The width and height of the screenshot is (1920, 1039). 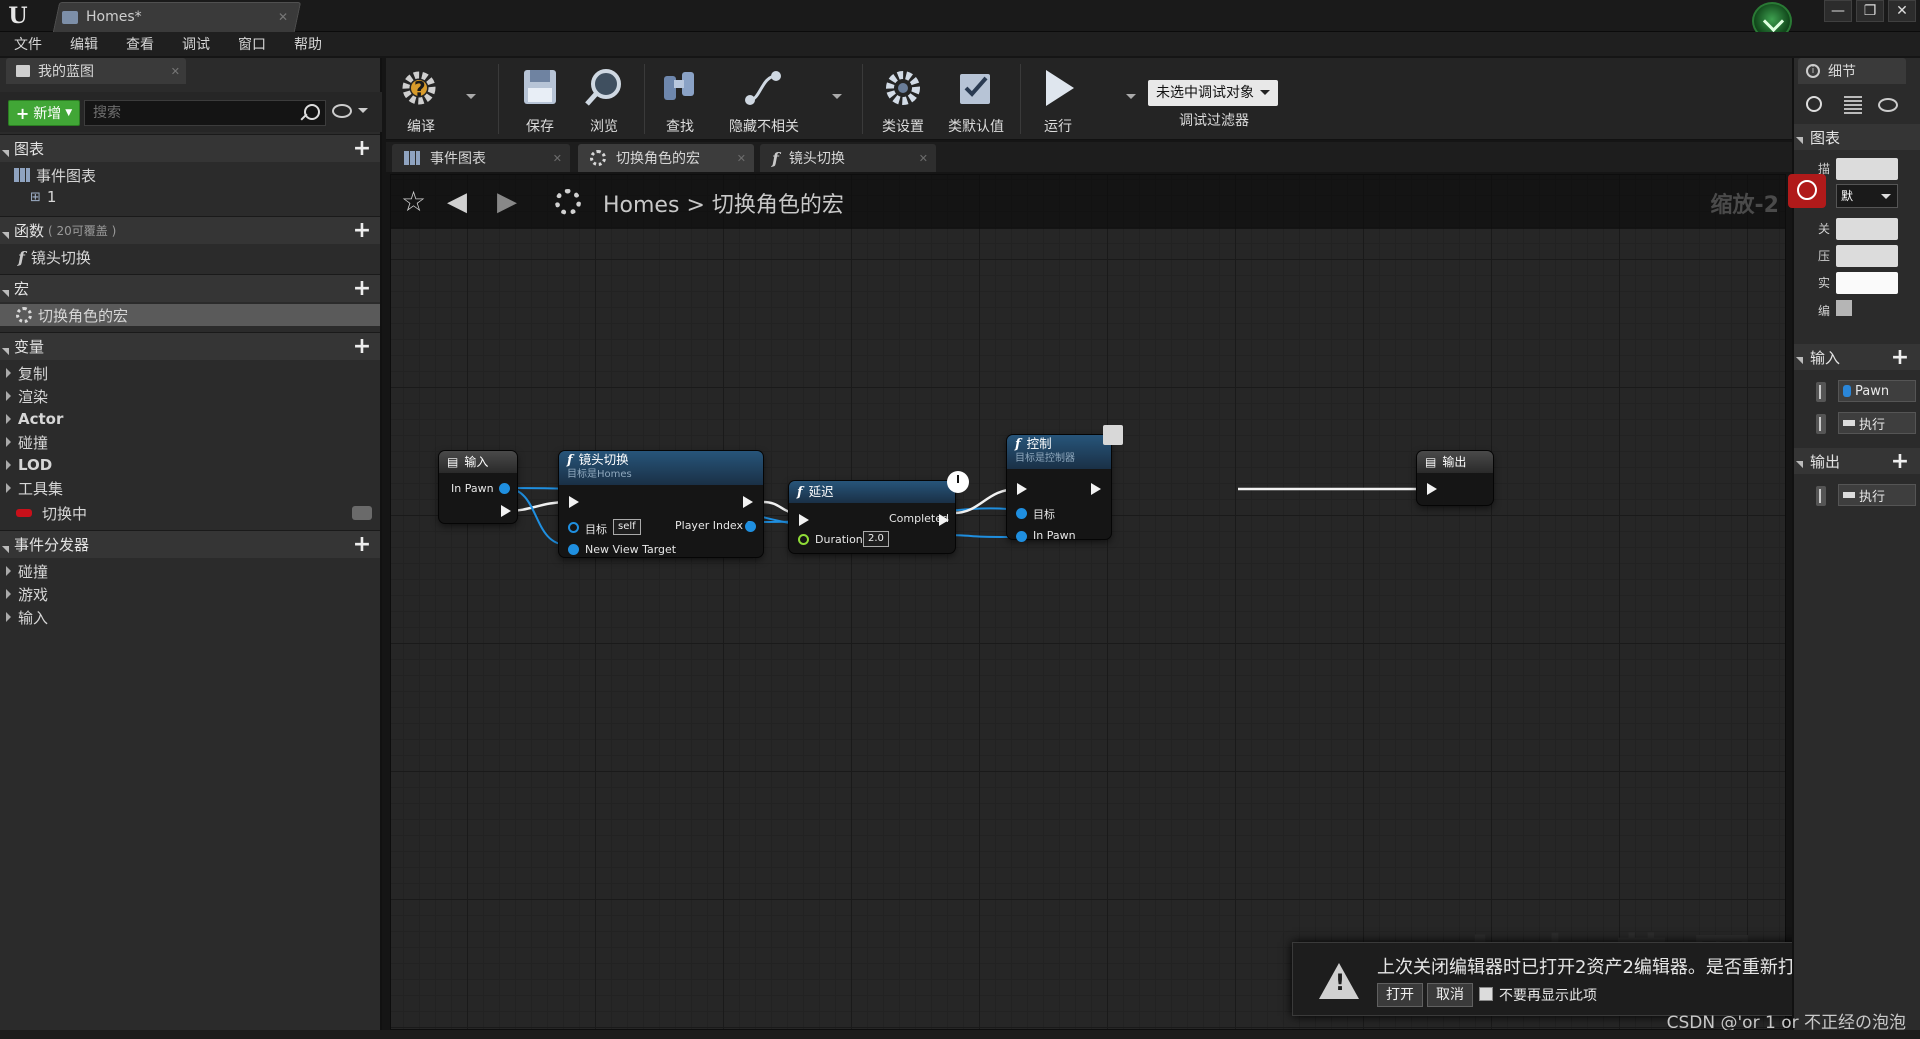 What do you see at coordinates (1400, 995) in the screenshot?
I see `open-button: 打开` at bounding box center [1400, 995].